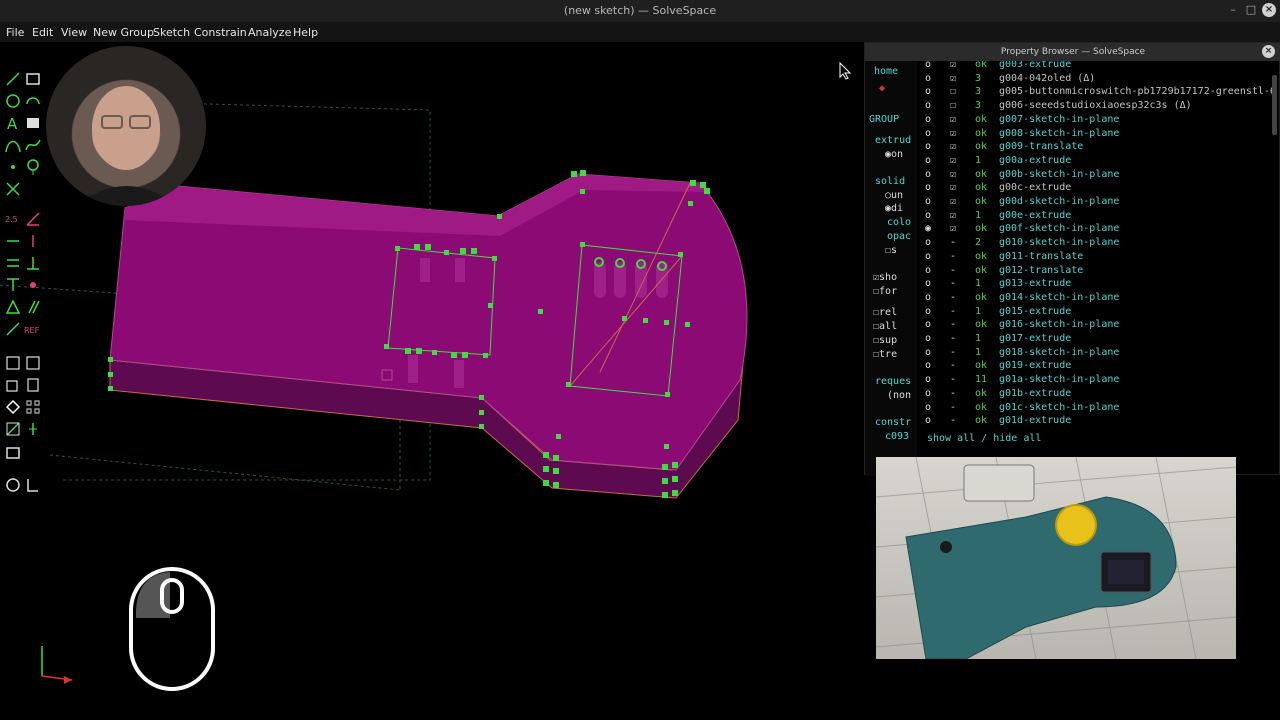 This screenshot has height=720, width=1280. What do you see at coordinates (1035, 393) in the screenshot?
I see `group-name-link: g01b-extrude` at bounding box center [1035, 393].